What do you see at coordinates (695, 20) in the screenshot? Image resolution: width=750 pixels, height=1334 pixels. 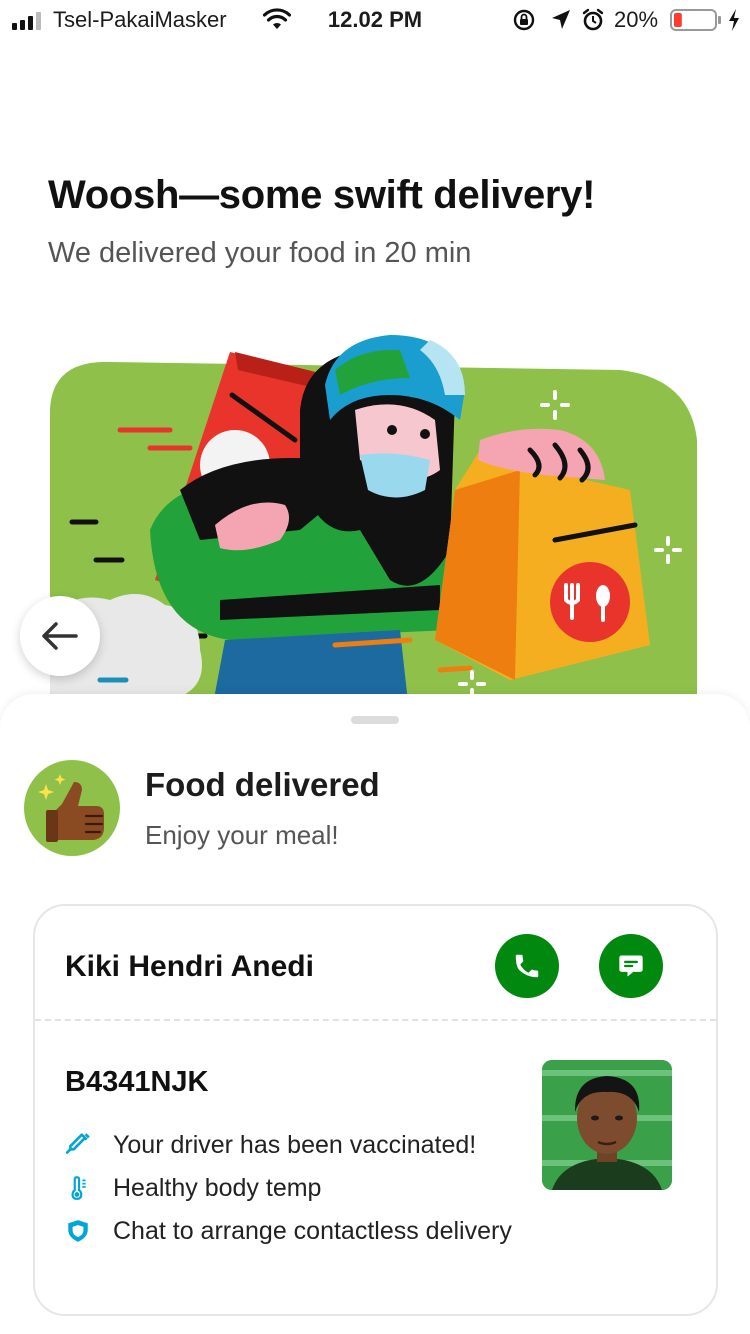 I see `battery-icon` at bounding box center [695, 20].